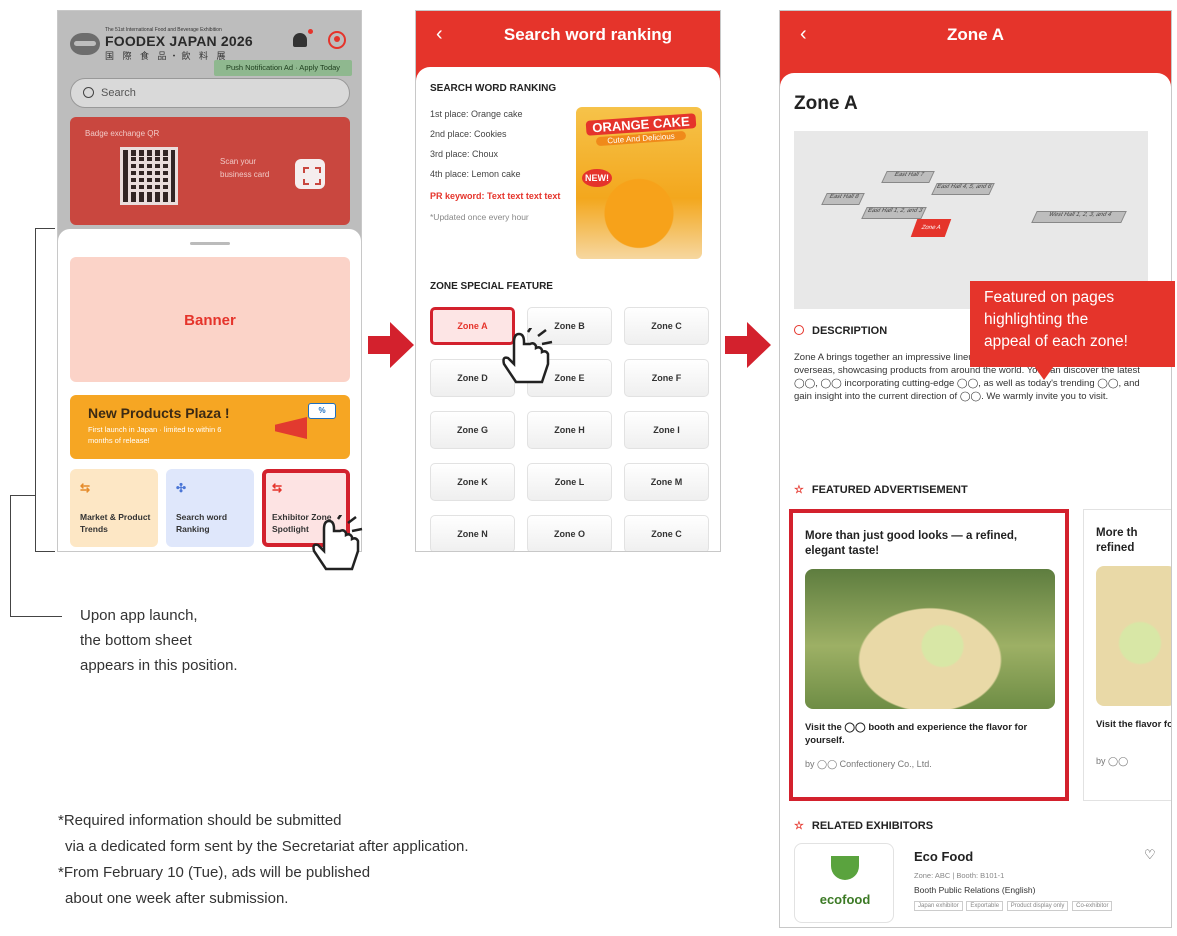 This screenshot has width=1177, height=936. I want to click on heart-icon: ♡, so click(1150, 855).